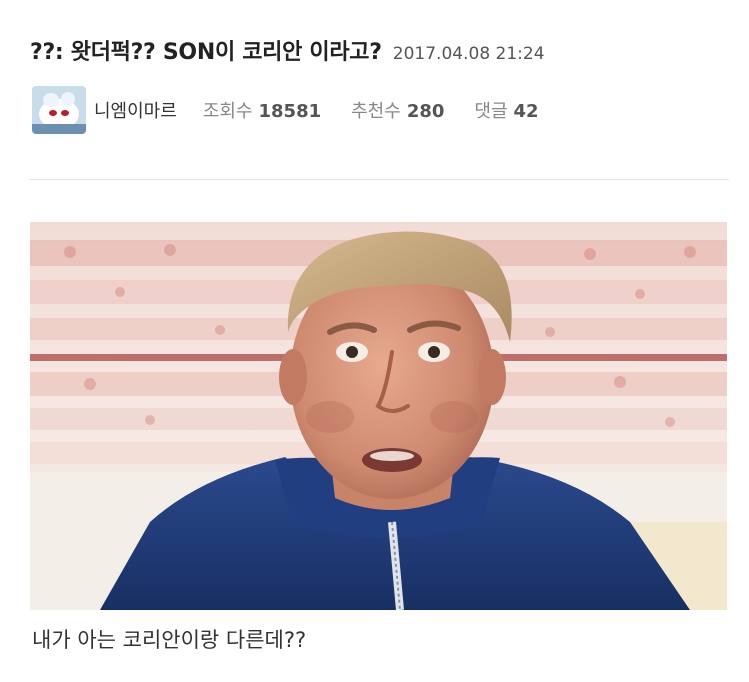  I want to click on like-count-label: 추천수, so click(376, 111).